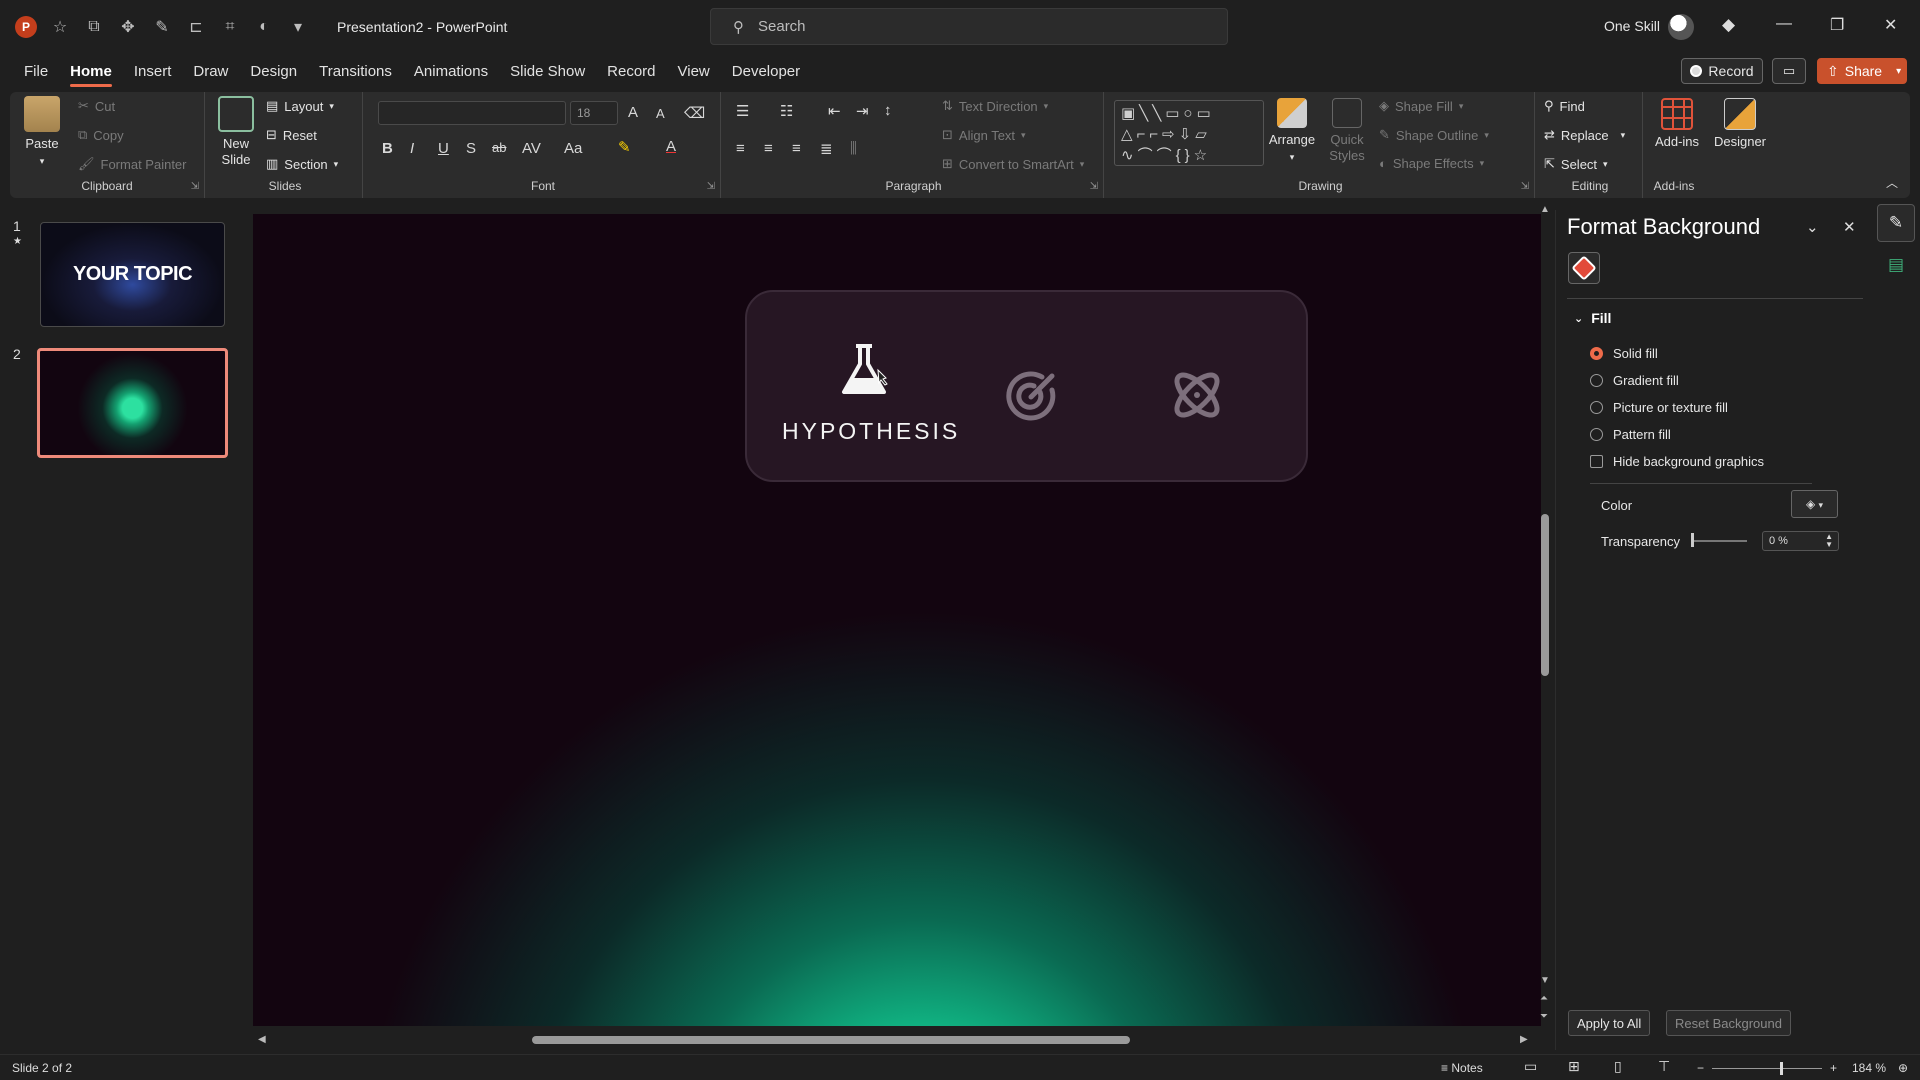 The image size is (1920, 1080). Describe the element at coordinates (355, 72) in the screenshot. I see `tab-transitions: Transitions` at that location.